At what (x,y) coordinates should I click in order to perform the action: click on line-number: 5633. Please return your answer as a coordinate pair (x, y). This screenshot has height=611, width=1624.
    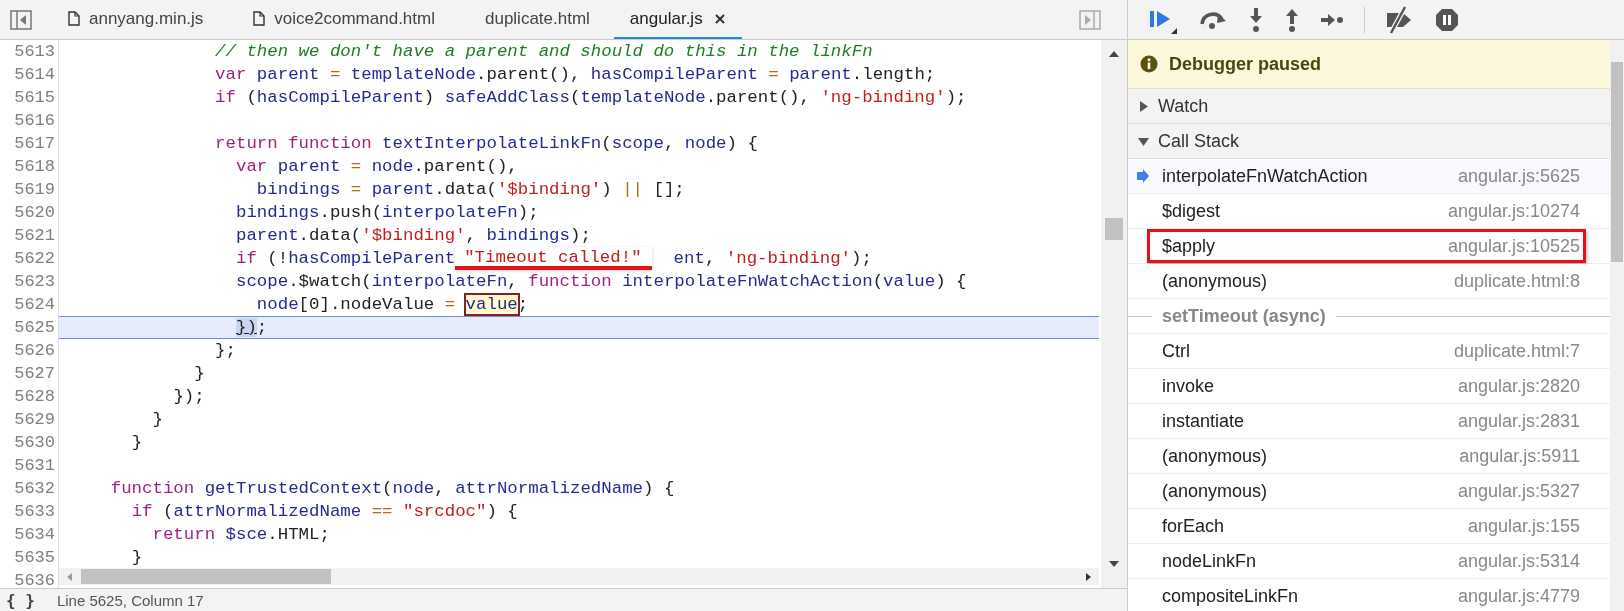
    Looking at the image, I should click on (29, 511).